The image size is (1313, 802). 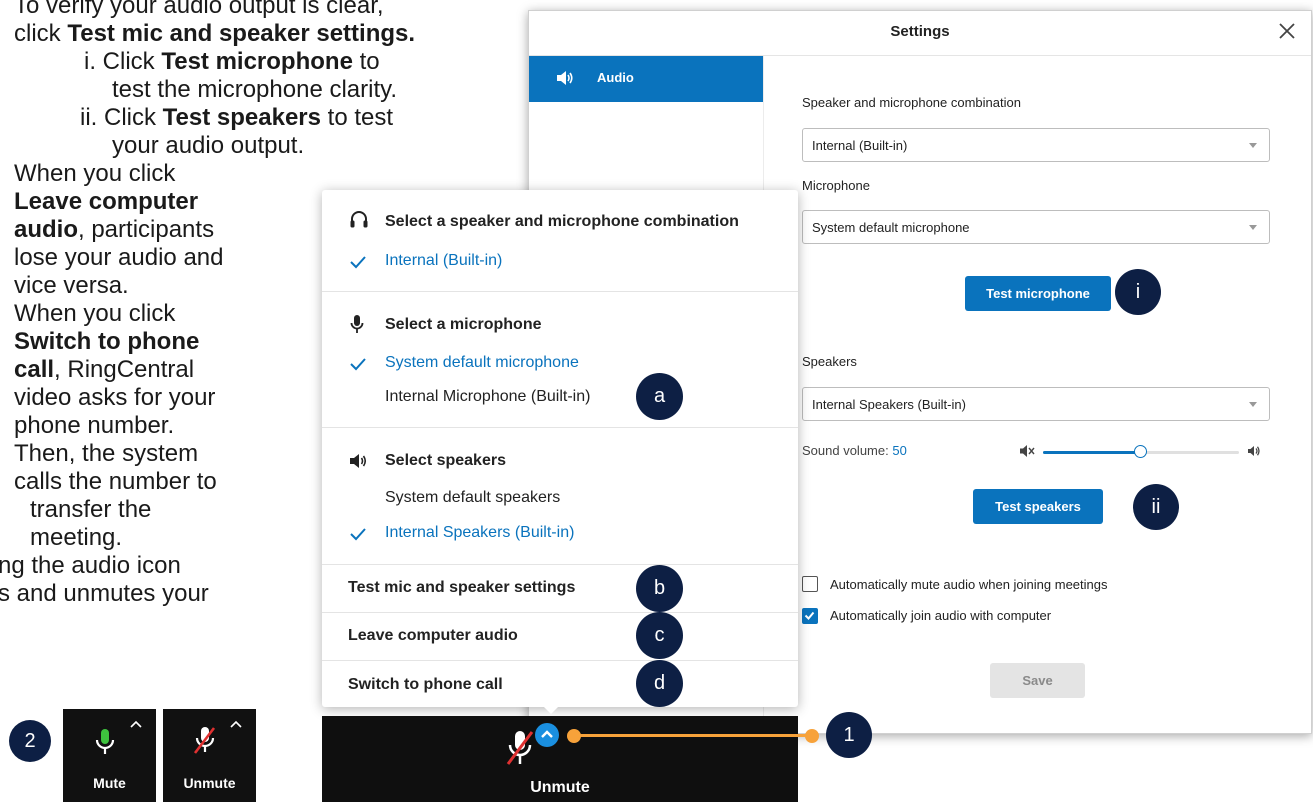 I want to click on switch-line-2: Switch to phone, so click(x=107, y=341).